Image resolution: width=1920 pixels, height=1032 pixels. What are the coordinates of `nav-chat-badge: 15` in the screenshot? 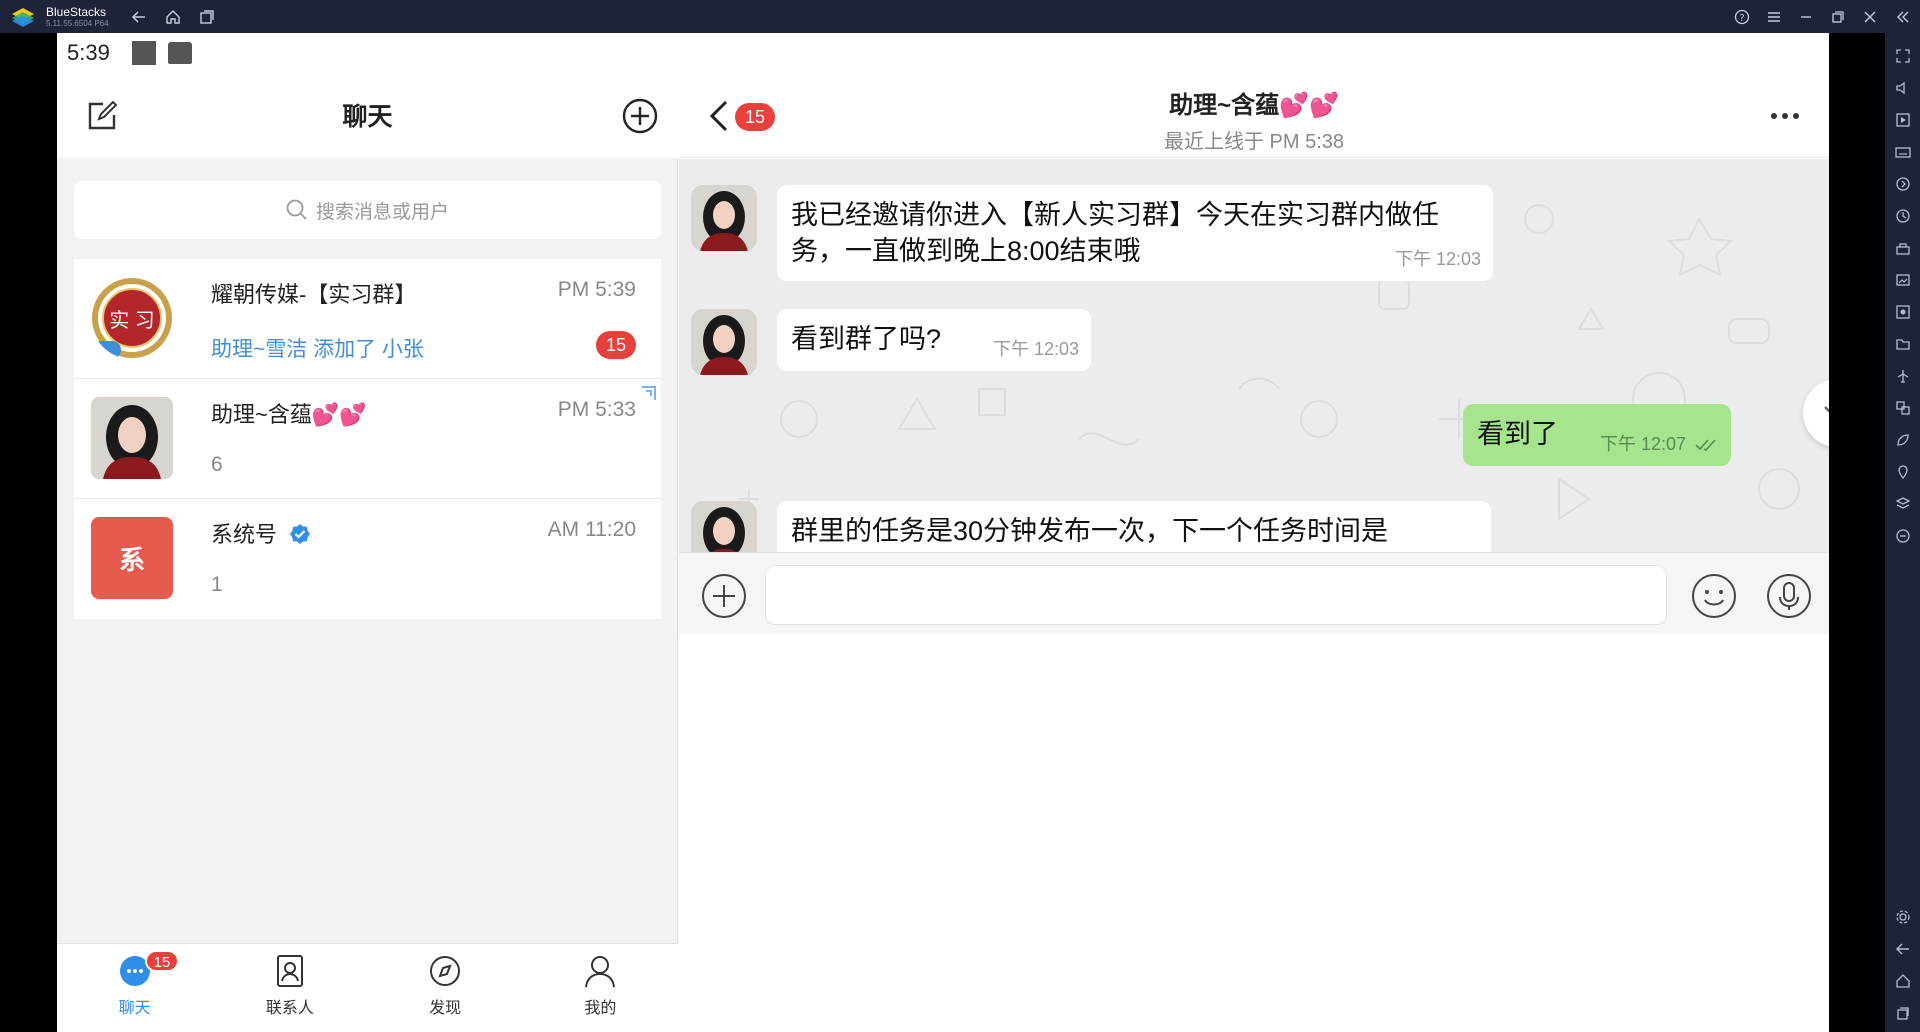 It's located at (162, 961).